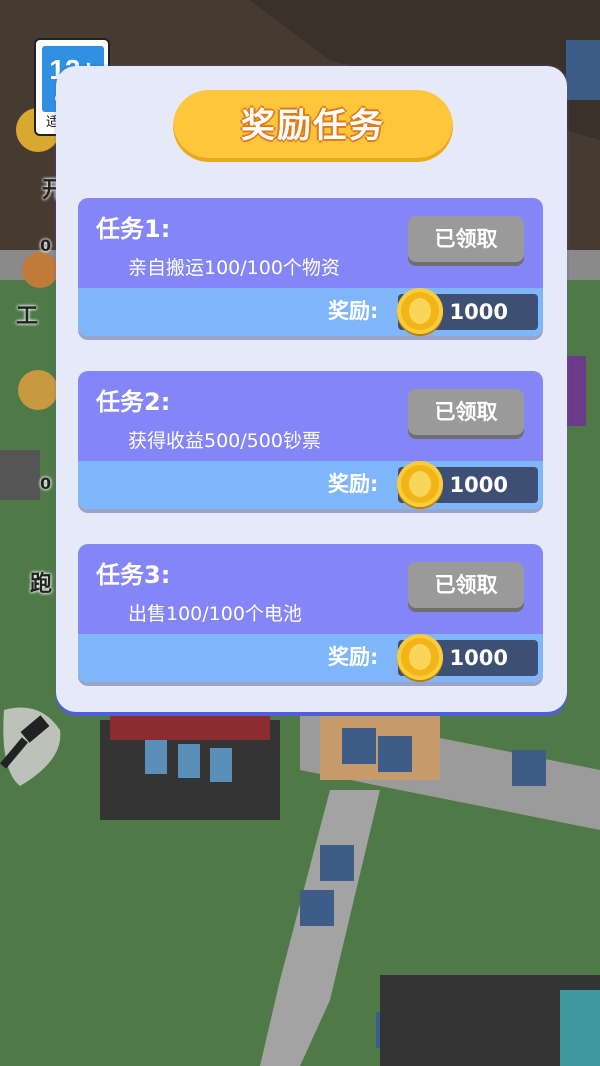 The width and height of the screenshot is (600, 1066). I want to click on build-hammer-button, so click(32, 743).